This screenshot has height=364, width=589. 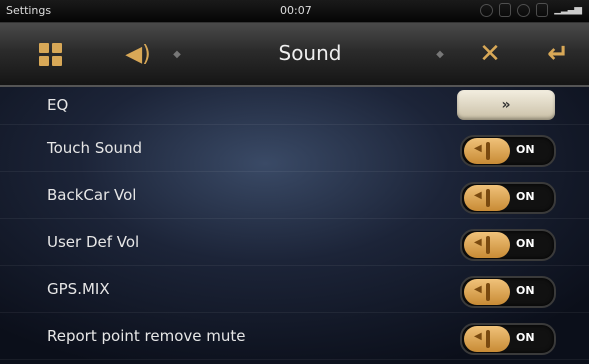 I want to click on report-point-toggle: ON, so click(x=508, y=339).